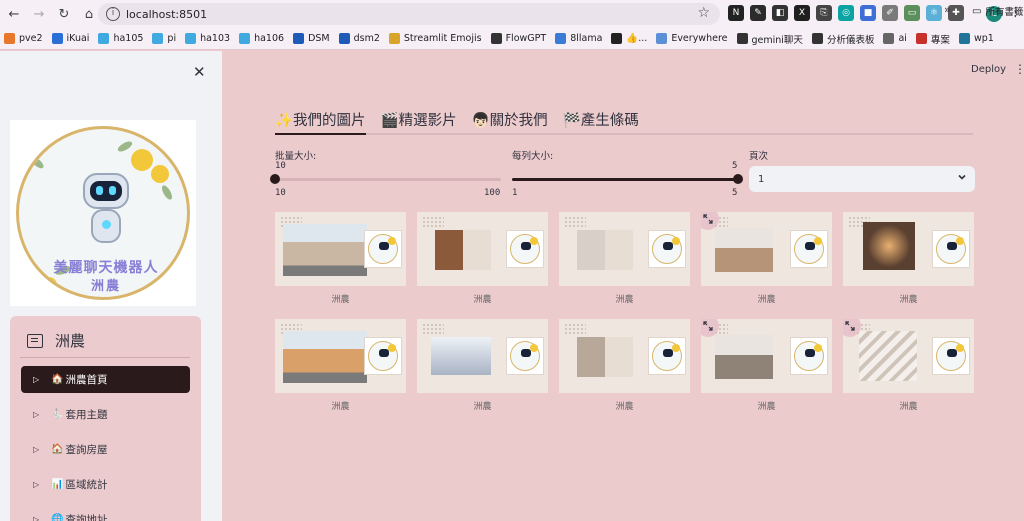  Describe the element at coordinates (518, 38) in the screenshot. I see `bookmark-item: FlowGPT` at that location.